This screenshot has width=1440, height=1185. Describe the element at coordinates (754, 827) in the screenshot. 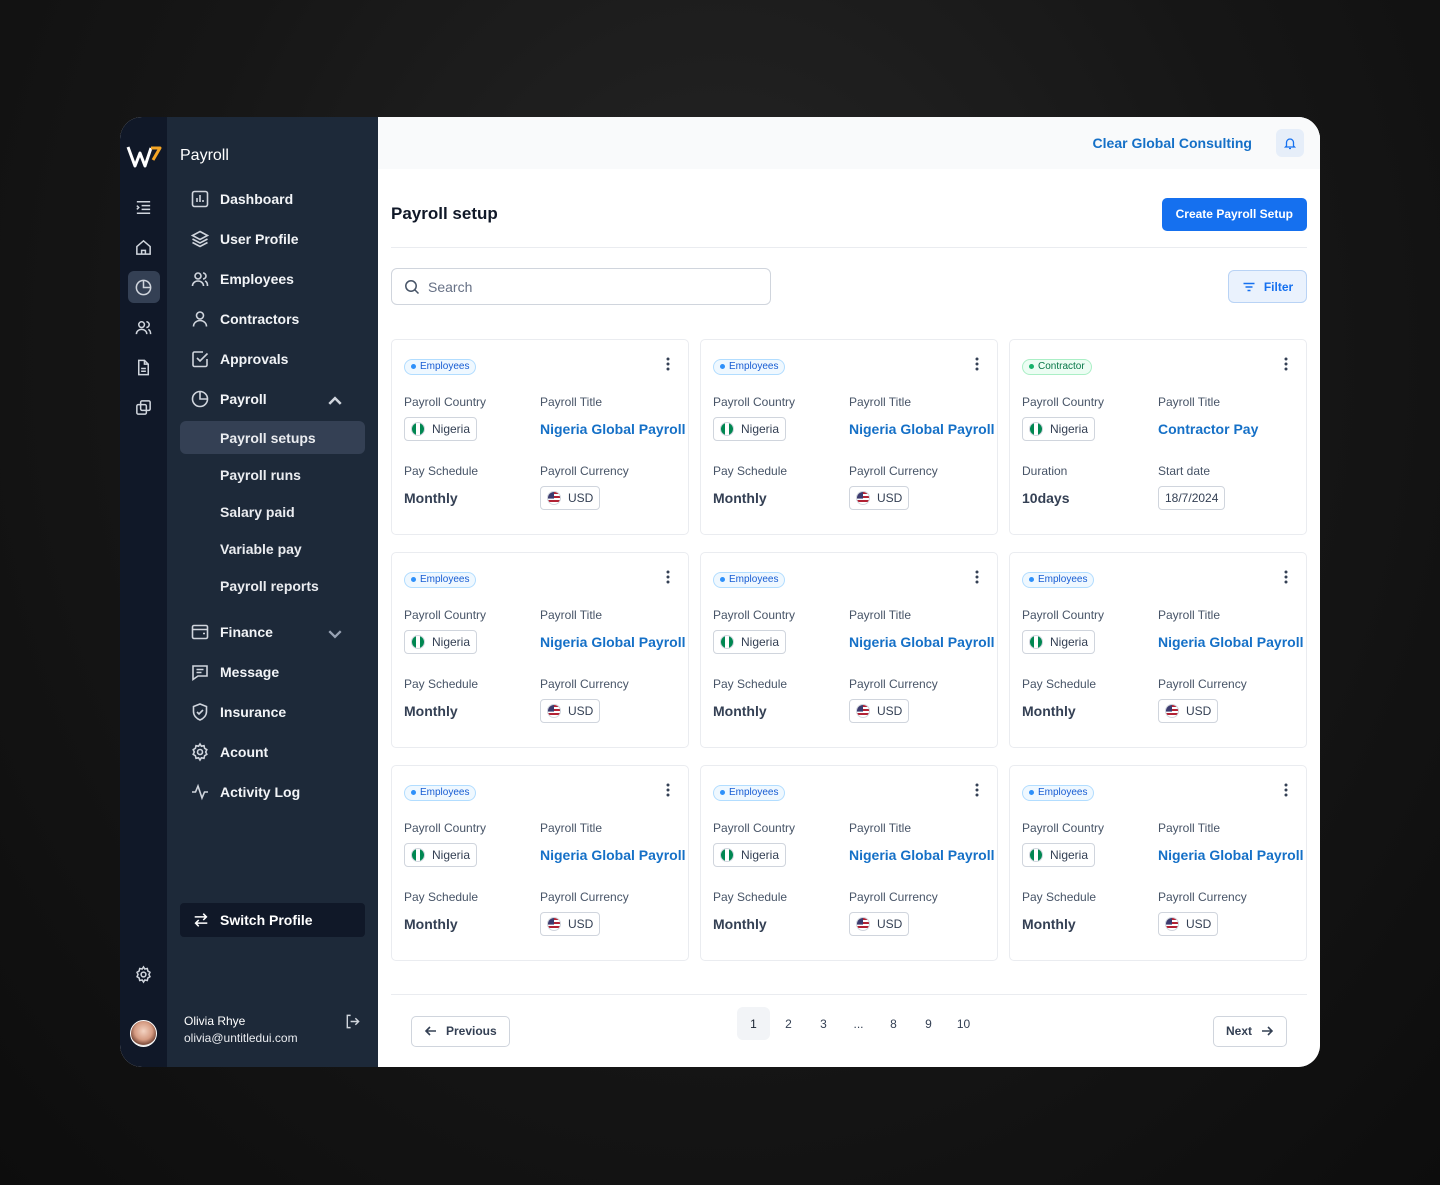

I see `field-label: Payroll Country` at that location.